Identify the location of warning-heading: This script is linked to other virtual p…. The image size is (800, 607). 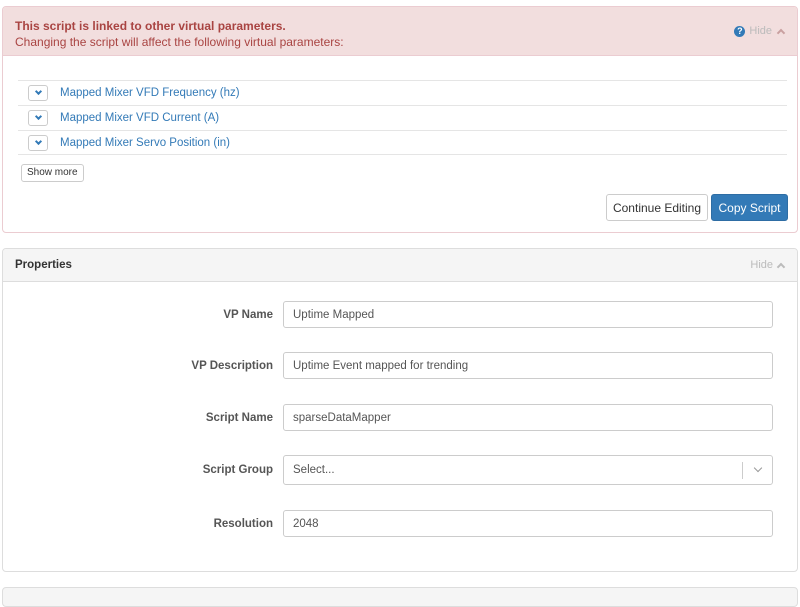
(400, 31).